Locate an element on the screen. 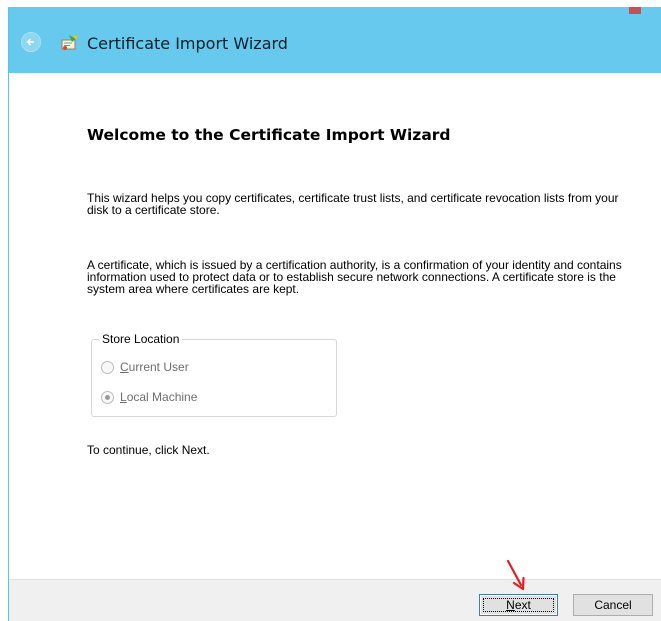  store-location-legend: Store Location is located at coordinates (141, 339).